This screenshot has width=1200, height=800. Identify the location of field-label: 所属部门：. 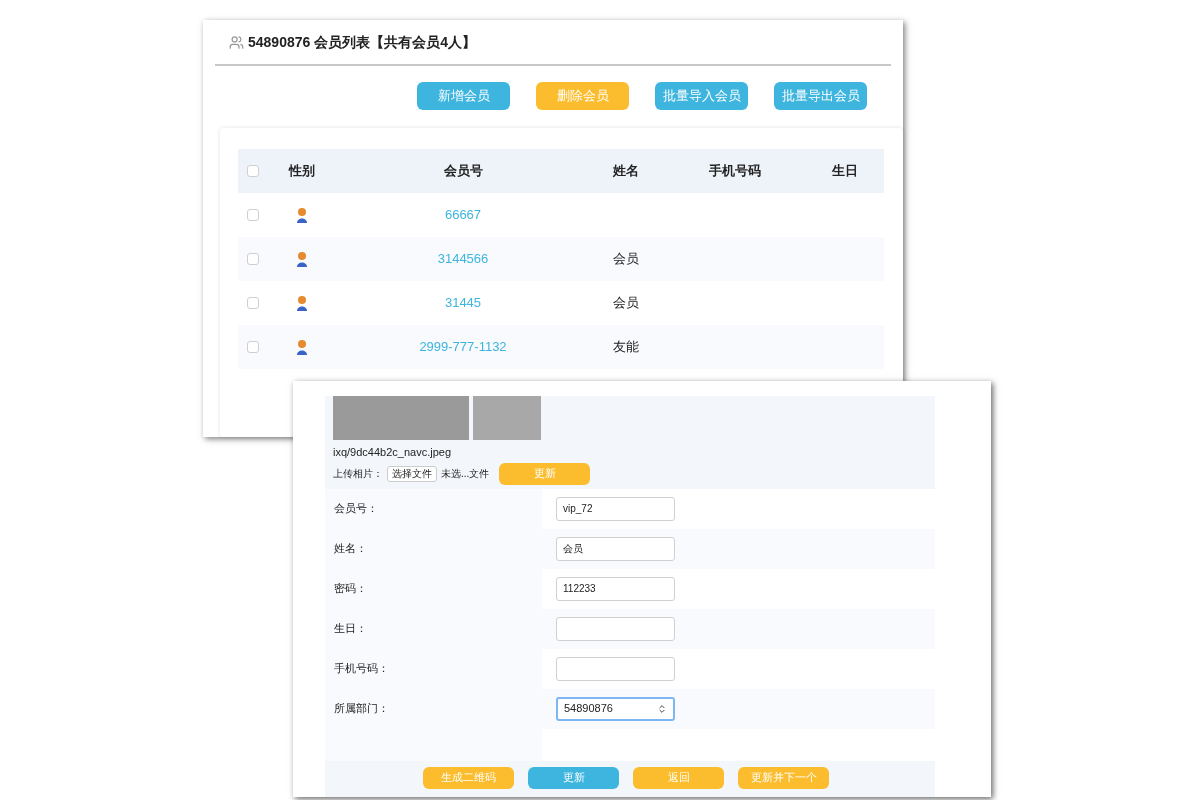
(433, 708).